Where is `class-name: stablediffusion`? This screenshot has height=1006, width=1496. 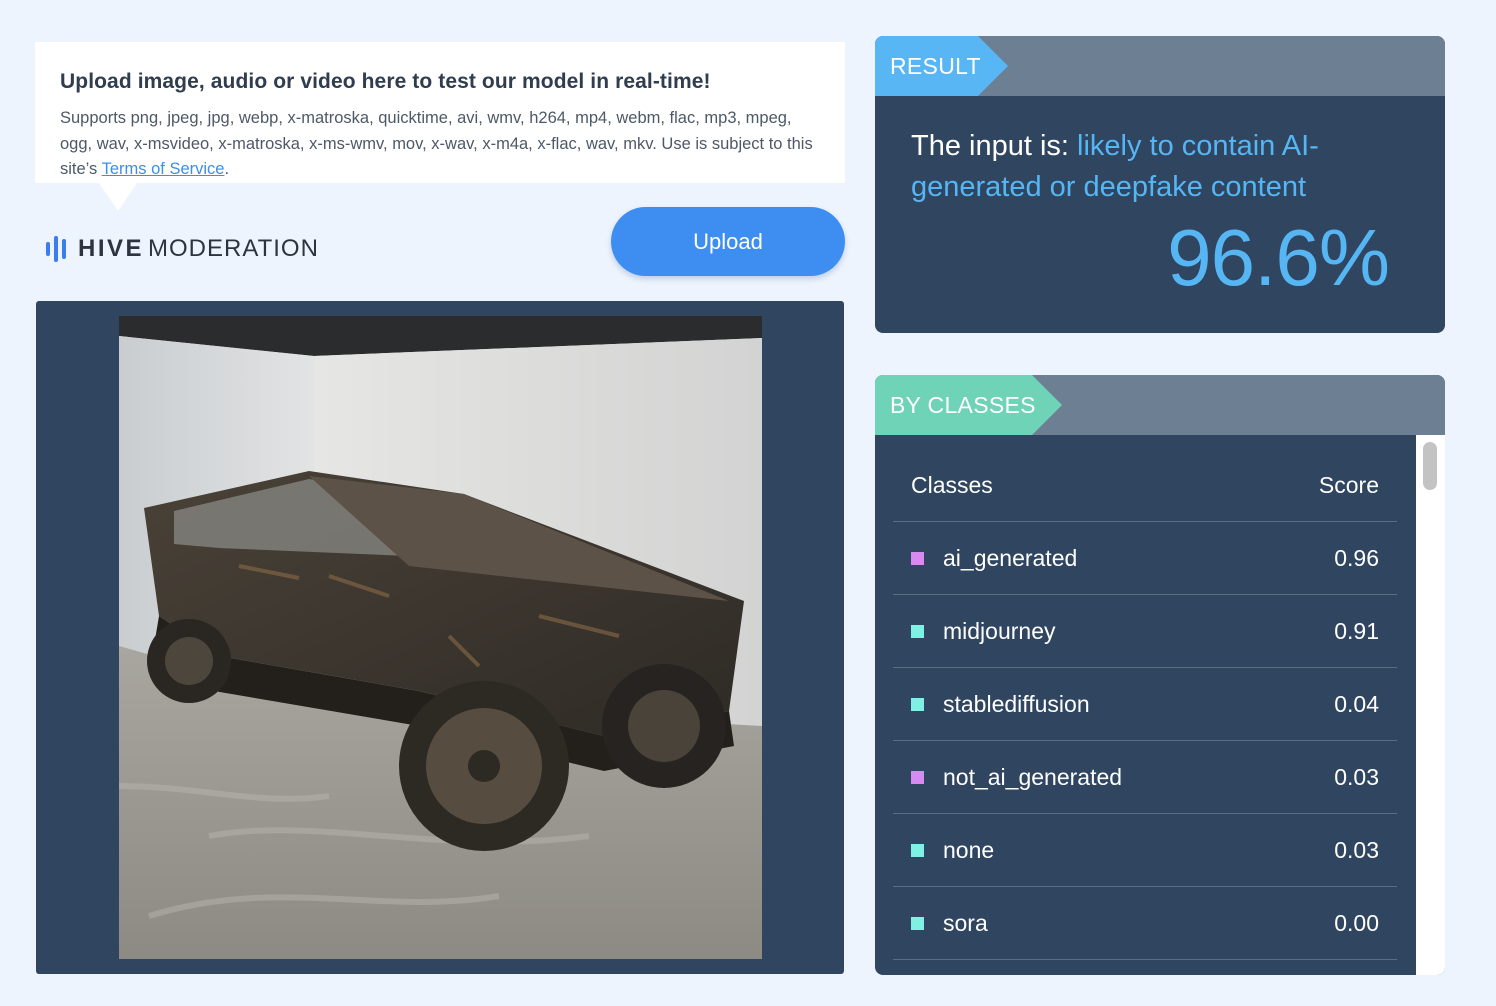
class-name: stablediffusion is located at coordinates (1016, 703).